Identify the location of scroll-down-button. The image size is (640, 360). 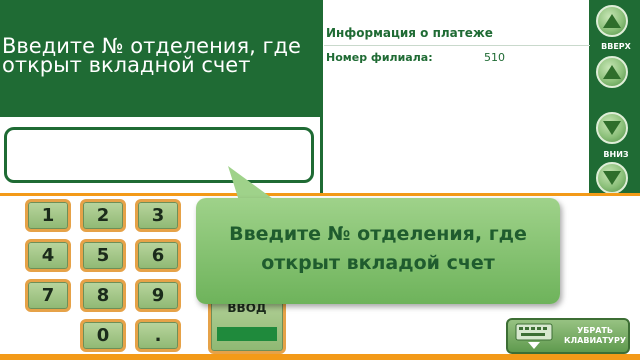
(612, 128).